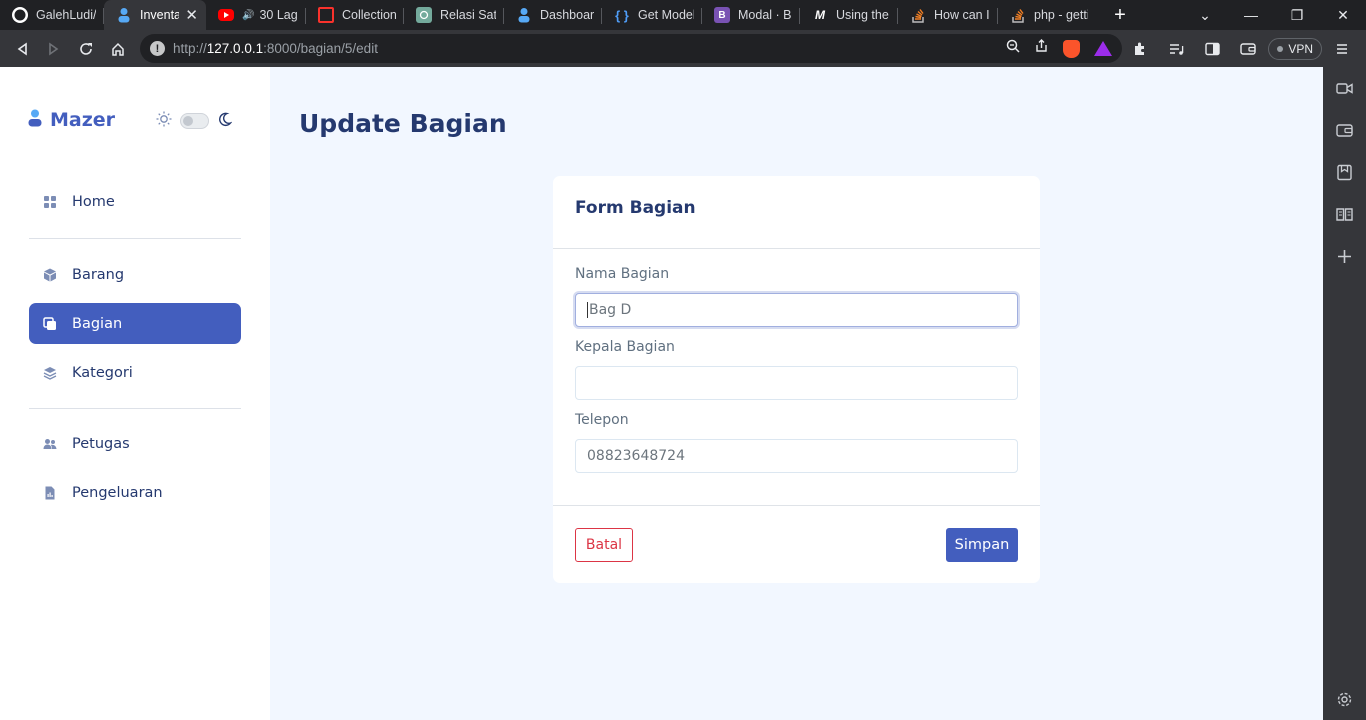  What do you see at coordinates (50, 493) in the screenshot?
I see `file-chart-icon` at bounding box center [50, 493].